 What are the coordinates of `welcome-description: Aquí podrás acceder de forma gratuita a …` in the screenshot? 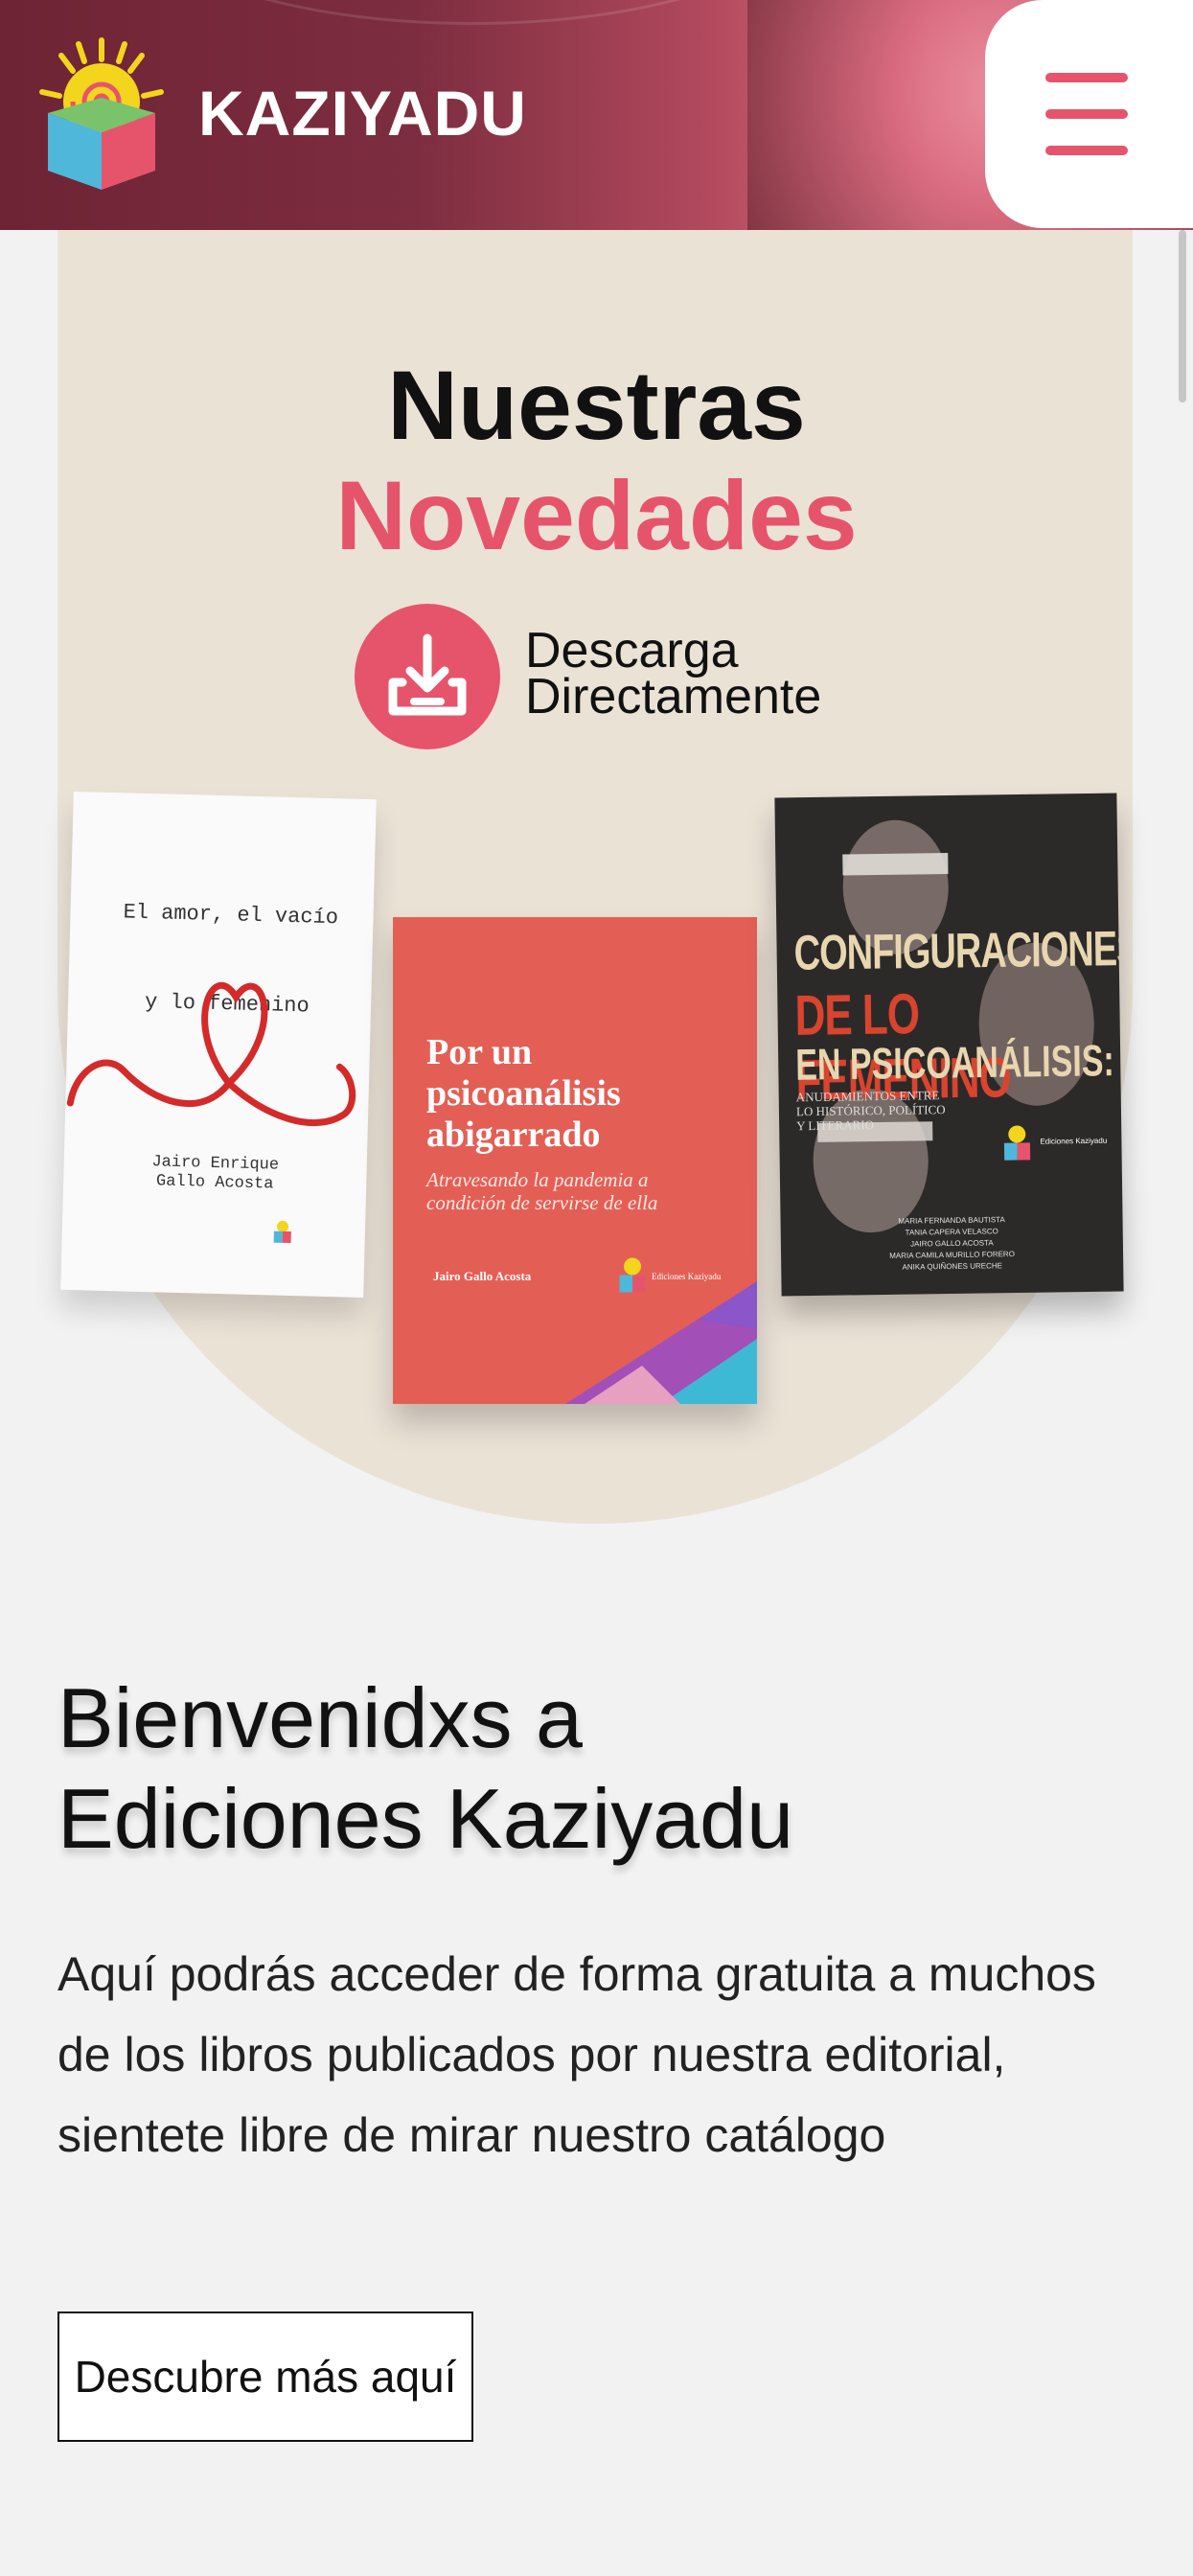 It's located at (576, 2054).